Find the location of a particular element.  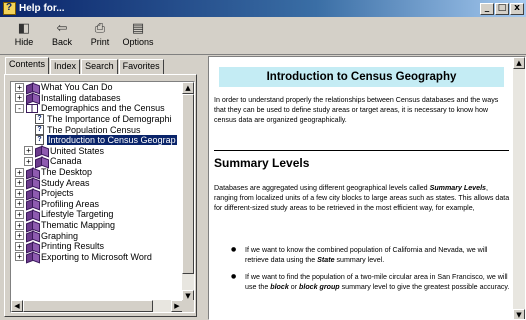

tree-item-label: Study Areas is located at coordinates (65, 182).